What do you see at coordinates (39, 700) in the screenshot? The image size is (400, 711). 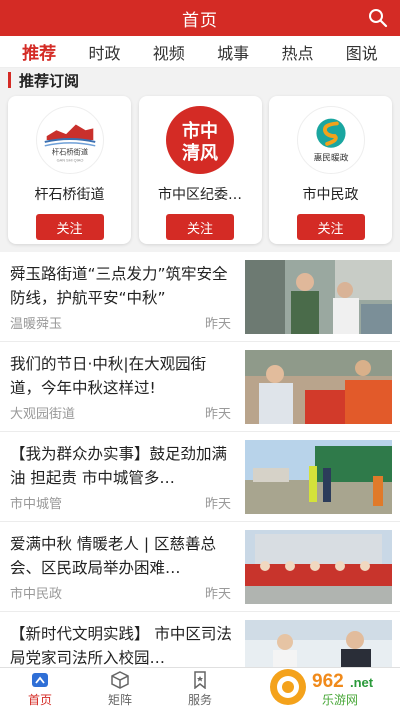 I see `nav-label: 首页` at bounding box center [39, 700].